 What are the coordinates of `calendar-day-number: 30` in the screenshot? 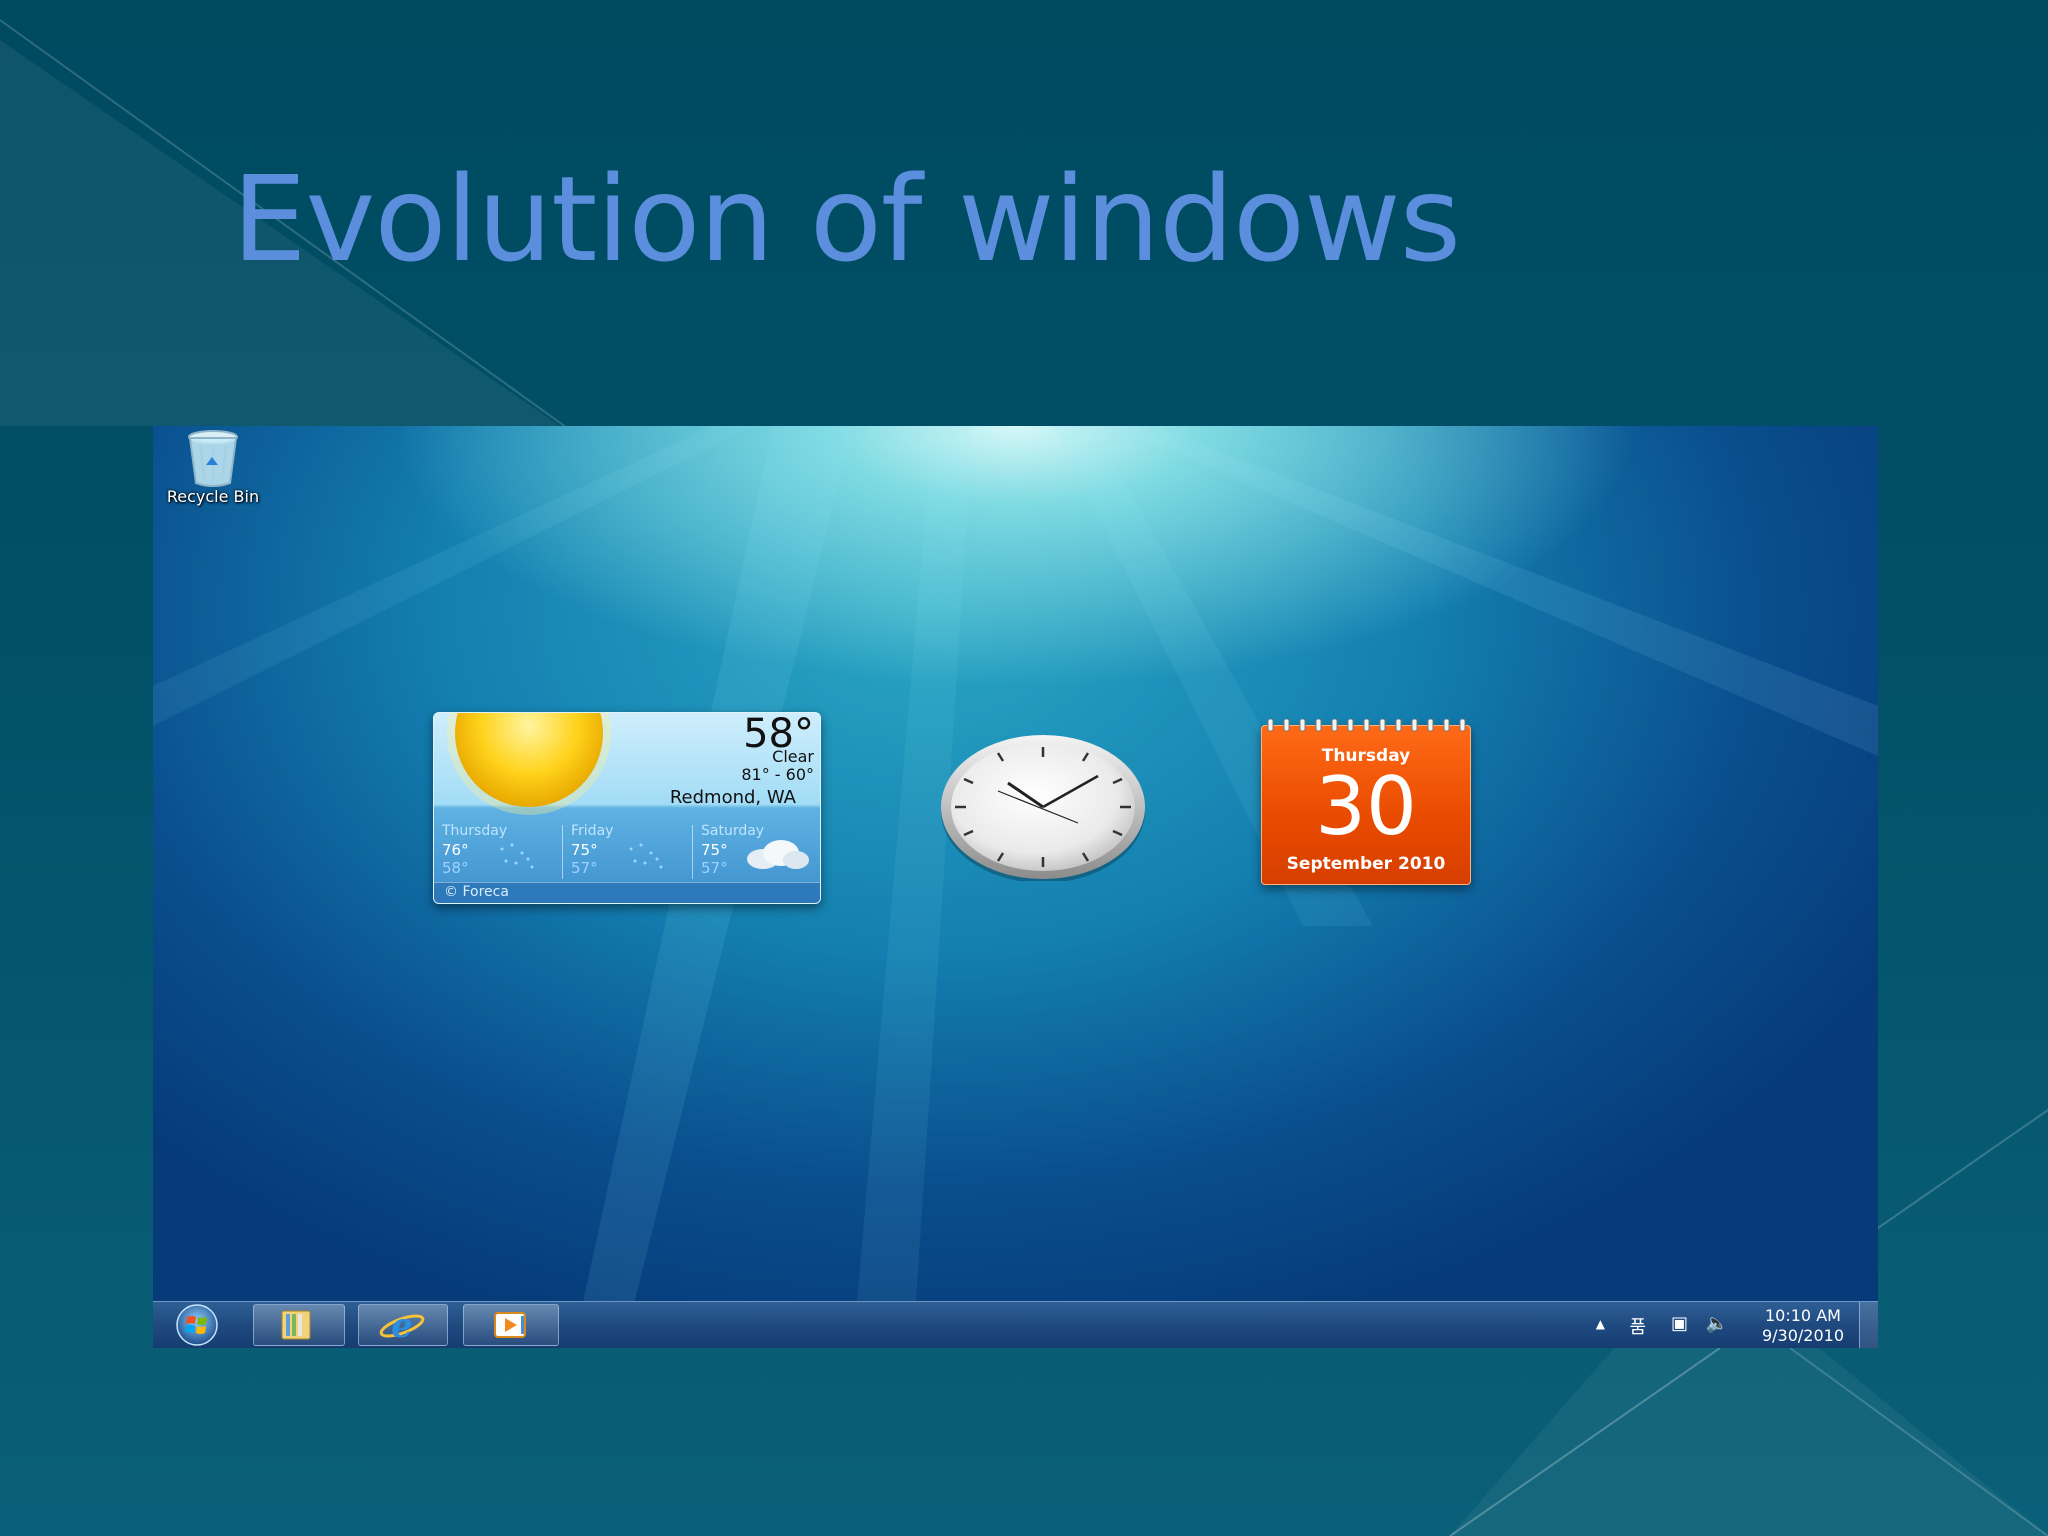 It's located at (1366, 806).